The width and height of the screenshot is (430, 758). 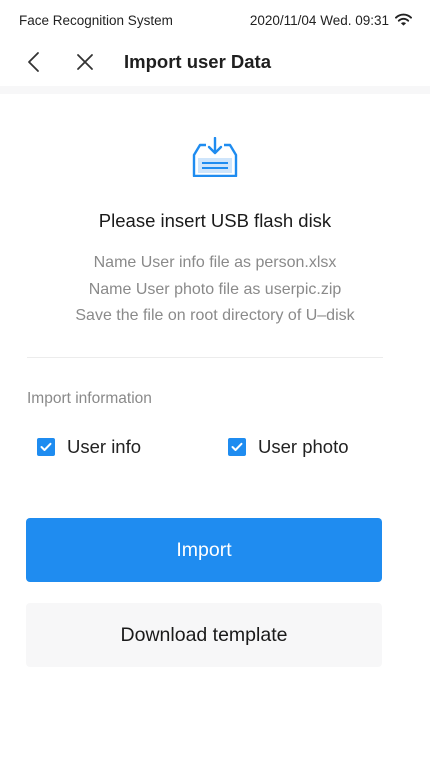 What do you see at coordinates (215, 220) in the screenshot?
I see `insert-usb-heading: Please insert USB flash disk` at bounding box center [215, 220].